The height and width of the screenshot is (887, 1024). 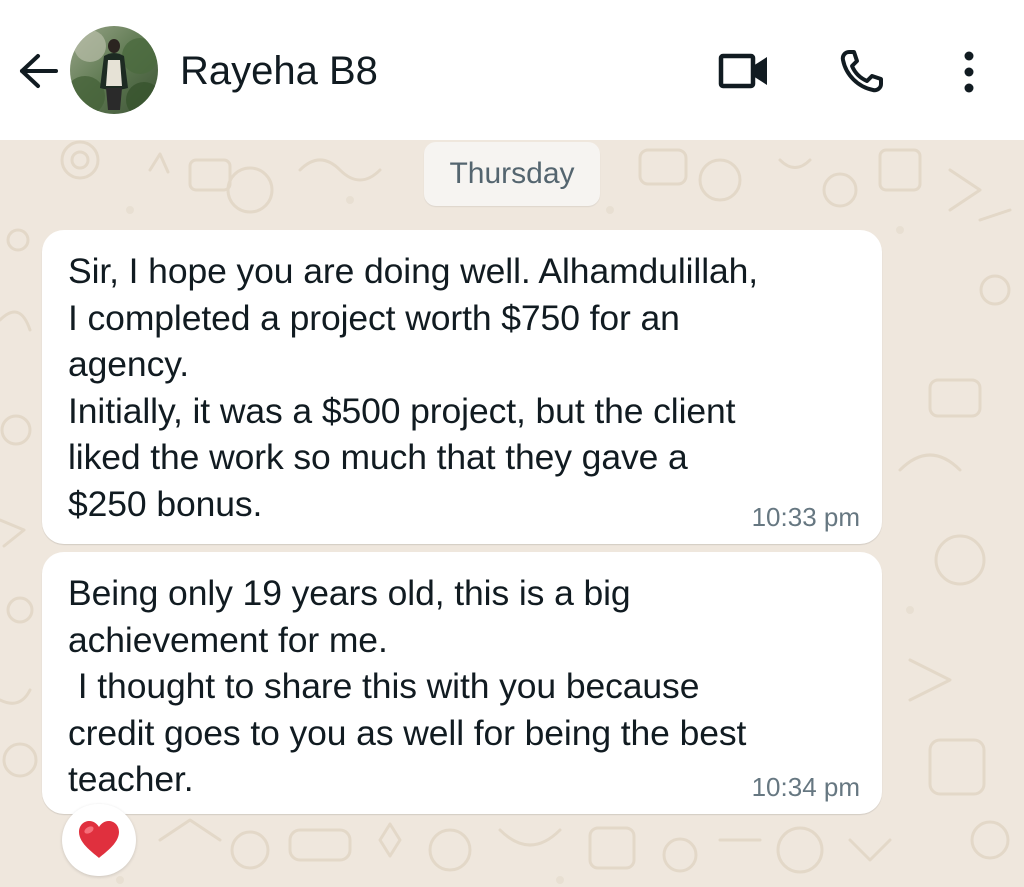 What do you see at coordinates (279, 71) in the screenshot?
I see `contact-name: Rayeha B8` at bounding box center [279, 71].